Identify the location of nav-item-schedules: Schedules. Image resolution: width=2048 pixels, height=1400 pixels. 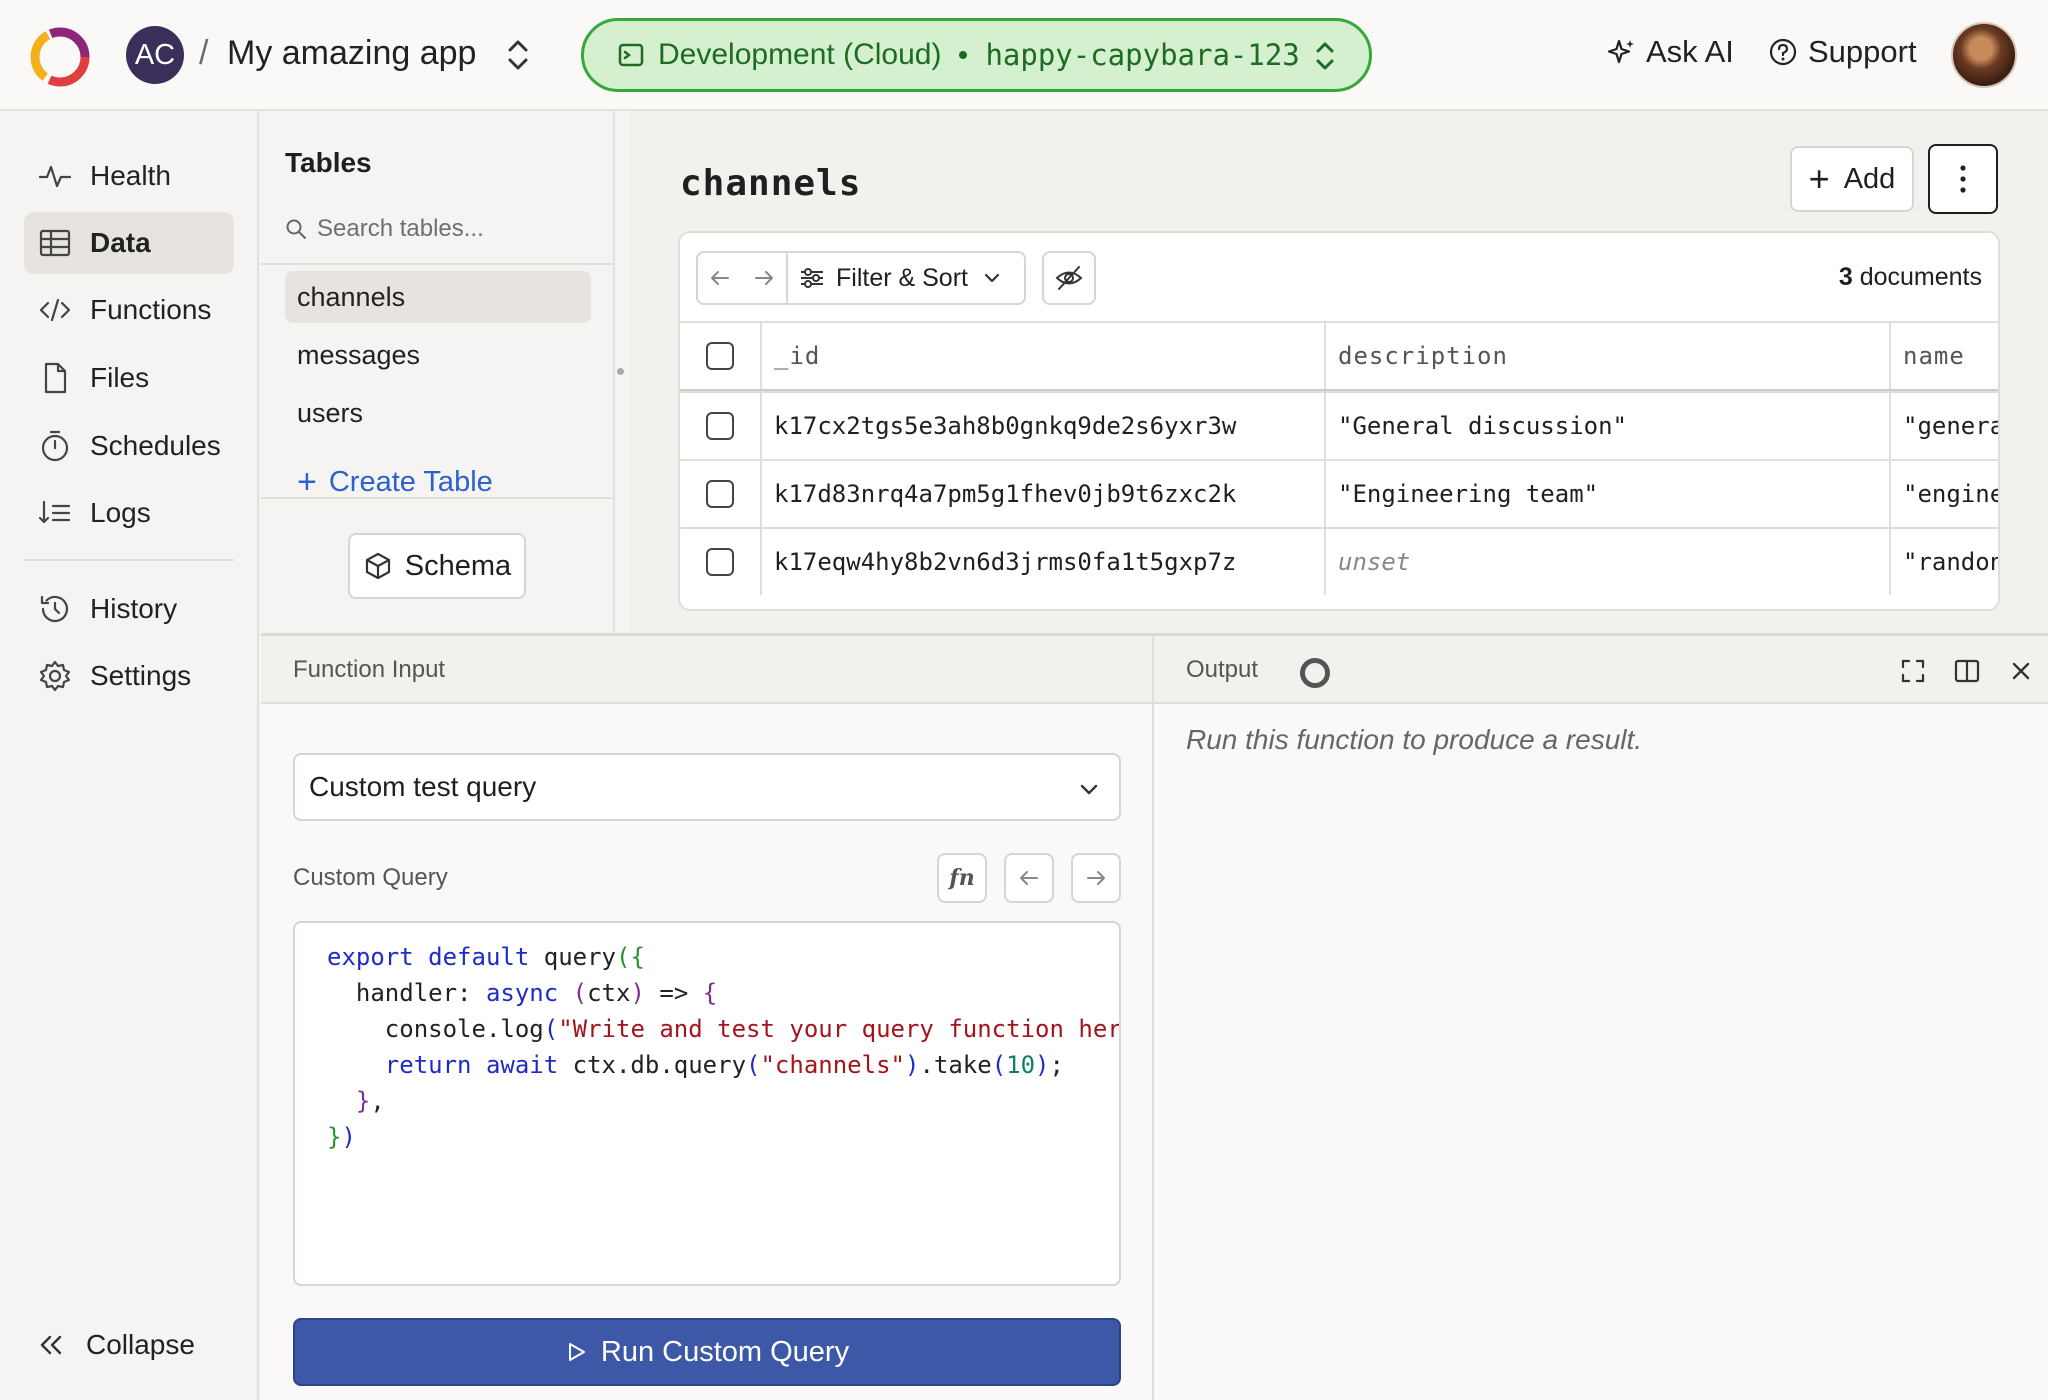
(129, 446).